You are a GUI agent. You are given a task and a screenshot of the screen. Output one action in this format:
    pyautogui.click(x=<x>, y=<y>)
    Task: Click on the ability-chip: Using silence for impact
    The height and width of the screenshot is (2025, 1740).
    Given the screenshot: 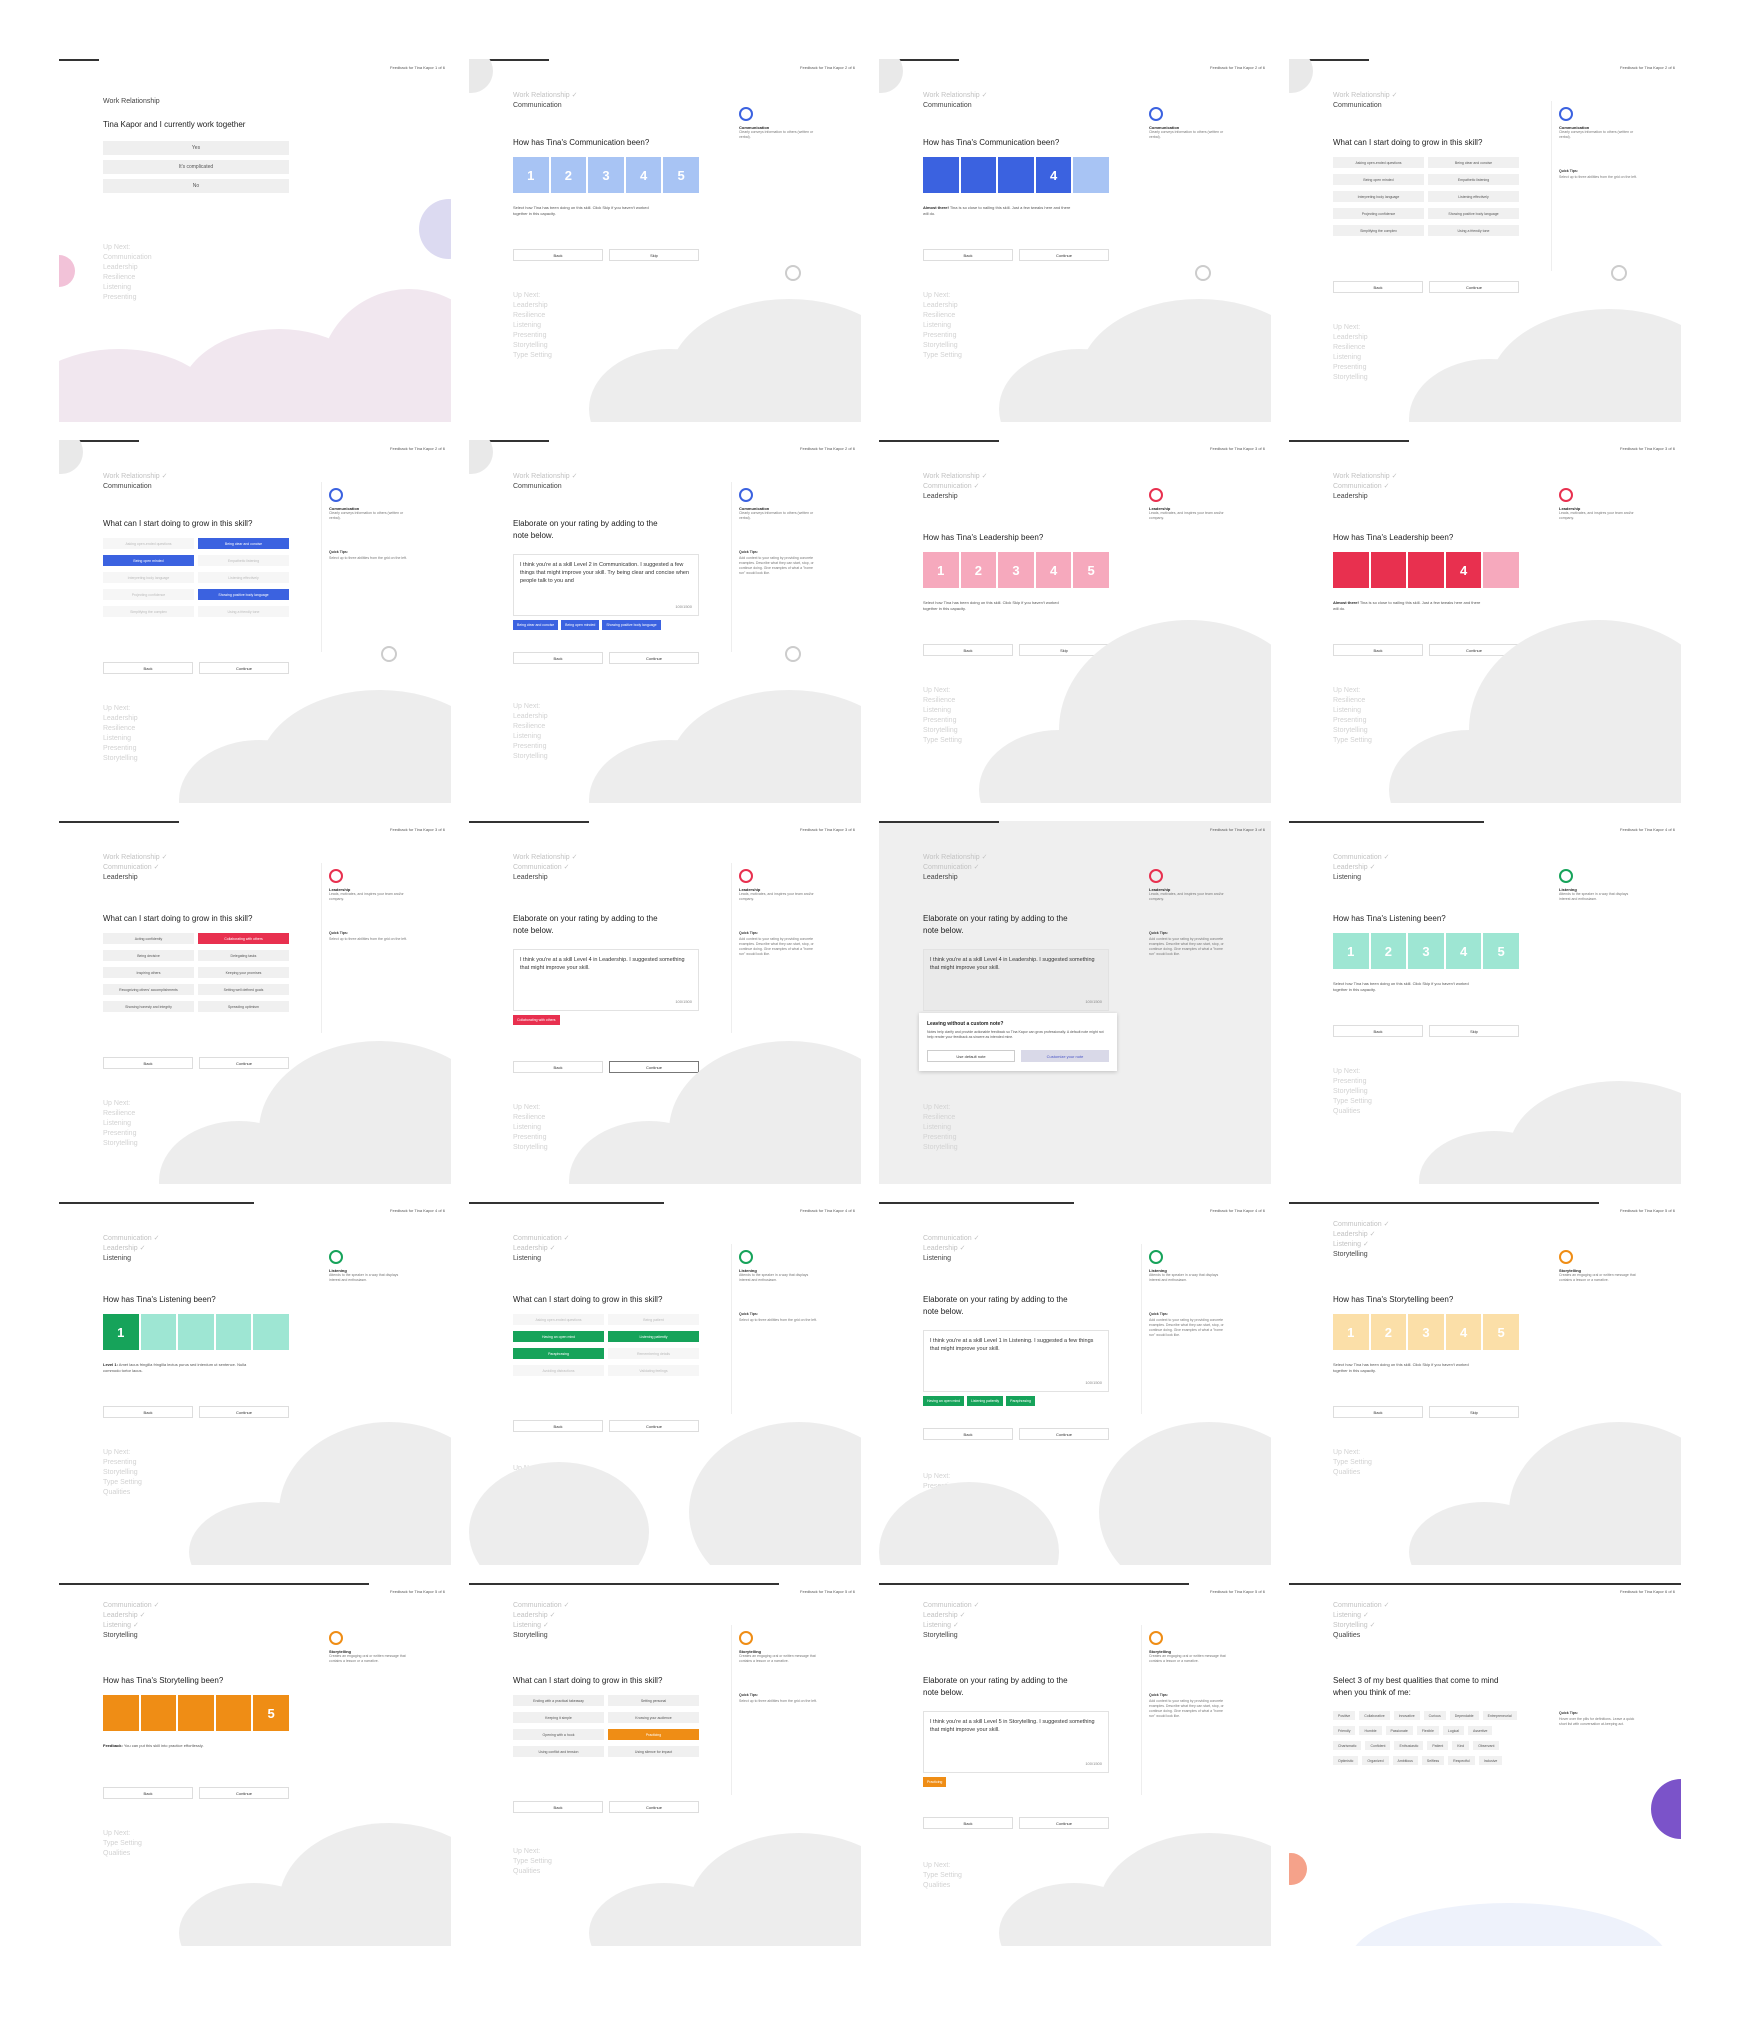 What is the action you would take?
    pyautogui.click(x=653, y=1751)
    